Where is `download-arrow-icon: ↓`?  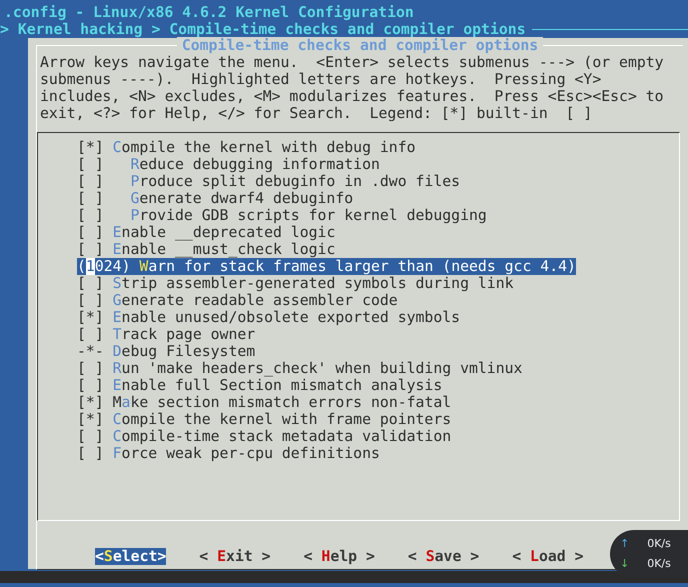 download-arrow-icon: ↓ is located at coordinates (625, 564).